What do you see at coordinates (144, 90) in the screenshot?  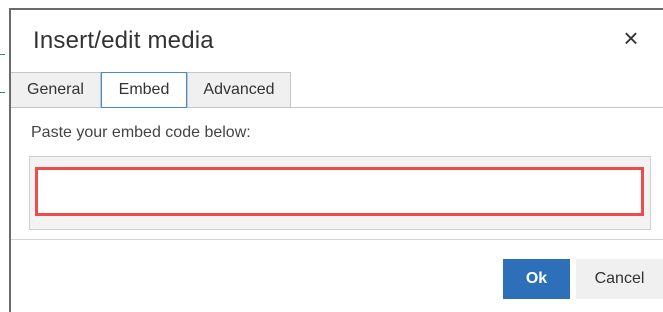 I see `tab-embed: Embed` at bounding box center [144, 90].